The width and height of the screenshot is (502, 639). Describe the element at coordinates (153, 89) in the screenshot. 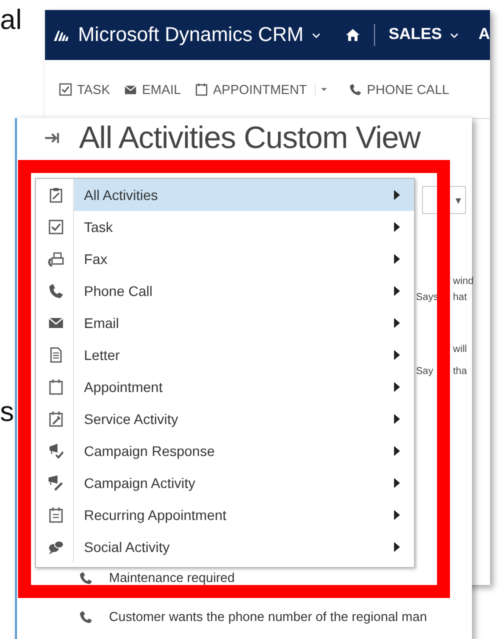

I see `toolbar-button: EMAIL` at that location.